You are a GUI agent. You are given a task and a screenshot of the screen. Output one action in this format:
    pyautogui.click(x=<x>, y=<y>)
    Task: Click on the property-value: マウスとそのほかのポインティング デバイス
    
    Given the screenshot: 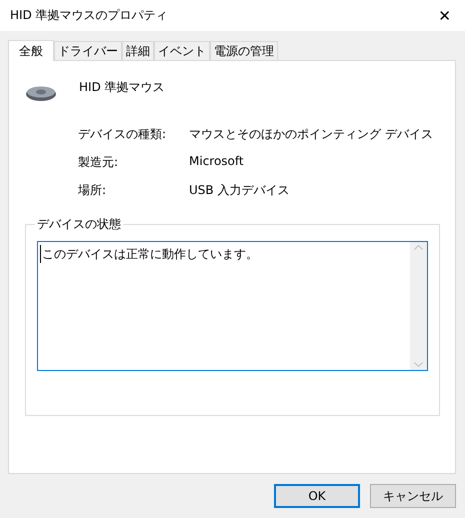 What is the action you would take?
    pyautogui.click(x=311, y=134)
    